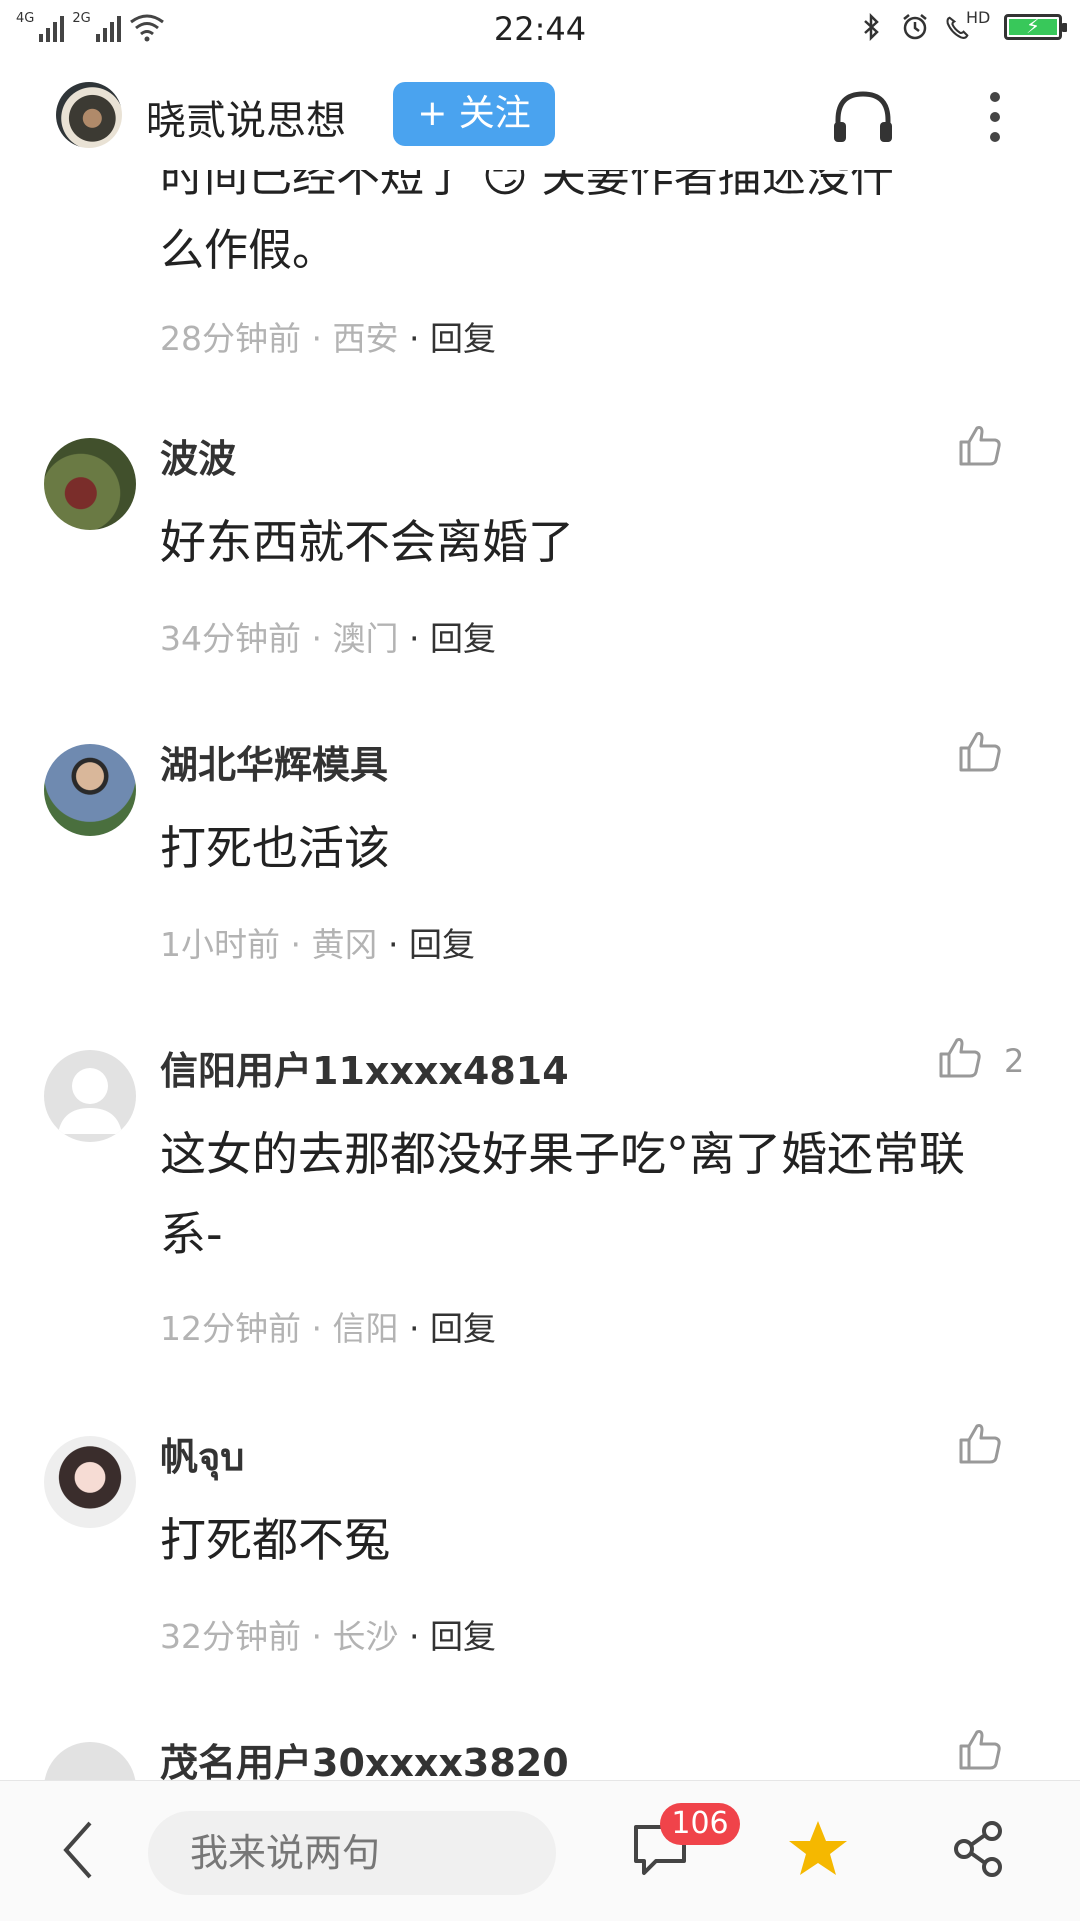  What do you see at coordinates (198, 455) in the screenshot?
I see `commenter-name: 波波` at bounding box center [198, 455].